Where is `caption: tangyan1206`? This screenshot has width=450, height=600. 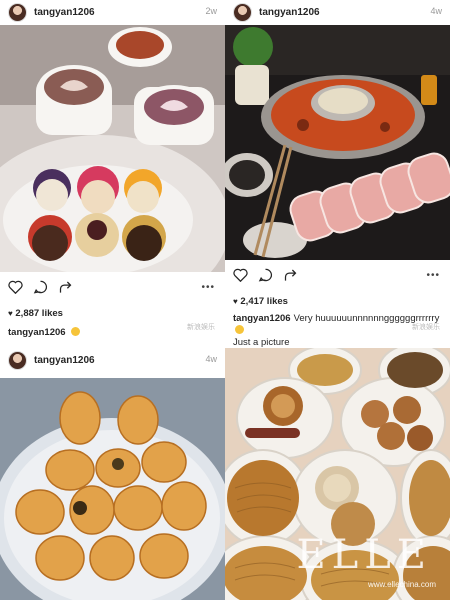 caption: tangyan1206 is located at coordinates (112, 333).